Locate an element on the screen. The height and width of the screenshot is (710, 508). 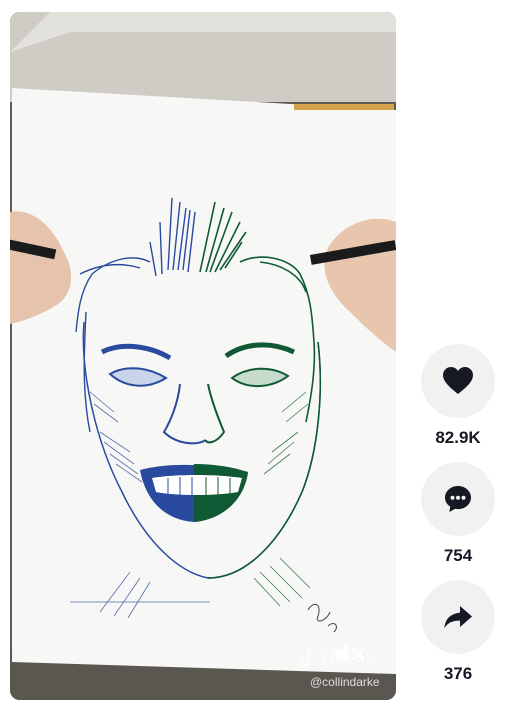
share-action: 376 is located at coordinates (458, 633).